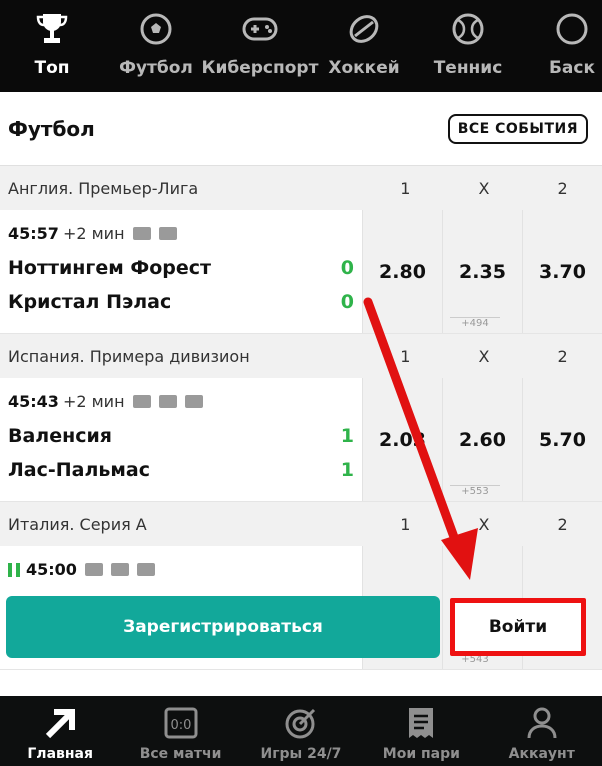  I want to click on tennis-ball-icon, so click(468, 29).